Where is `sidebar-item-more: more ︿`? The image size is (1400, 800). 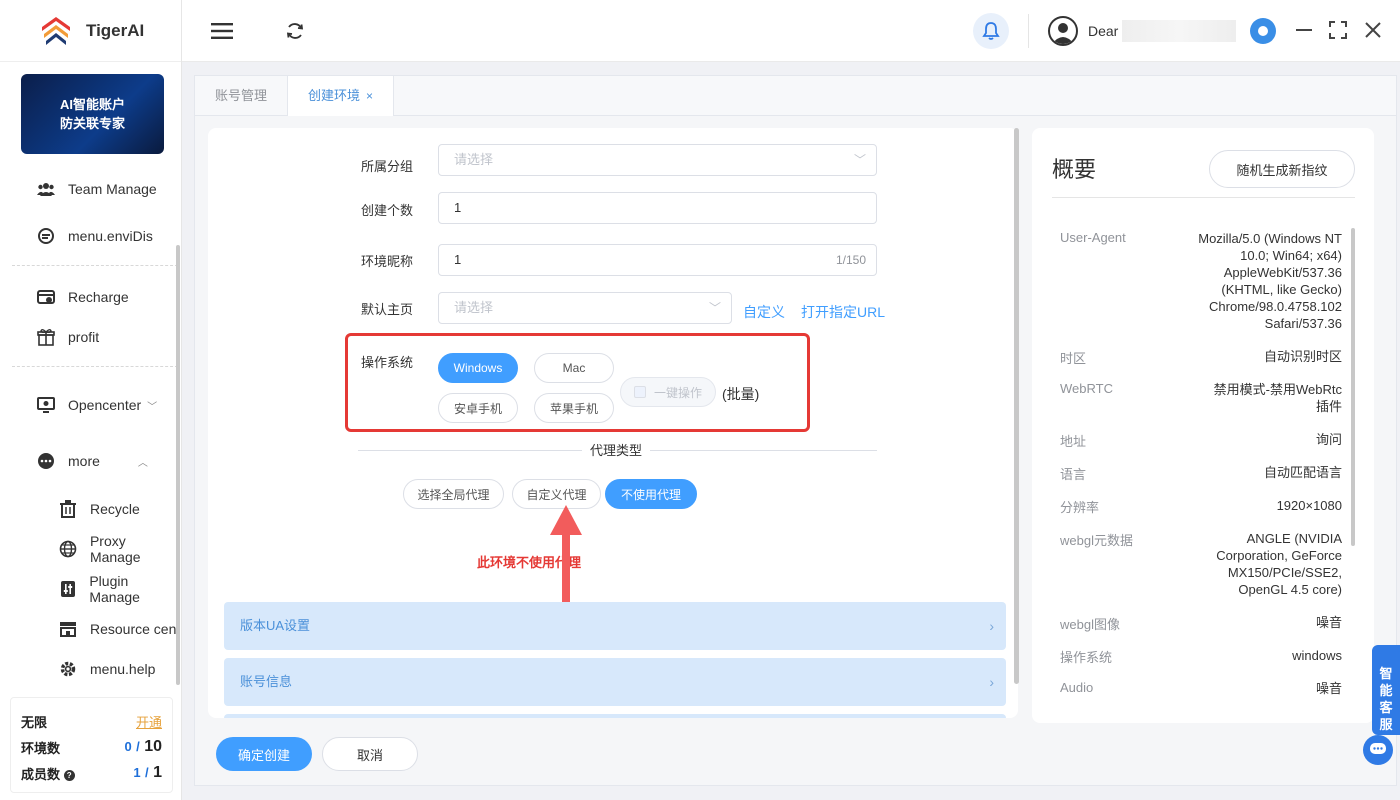
sidebar-item-more: more ︿ is located at coordinates (90, 461).